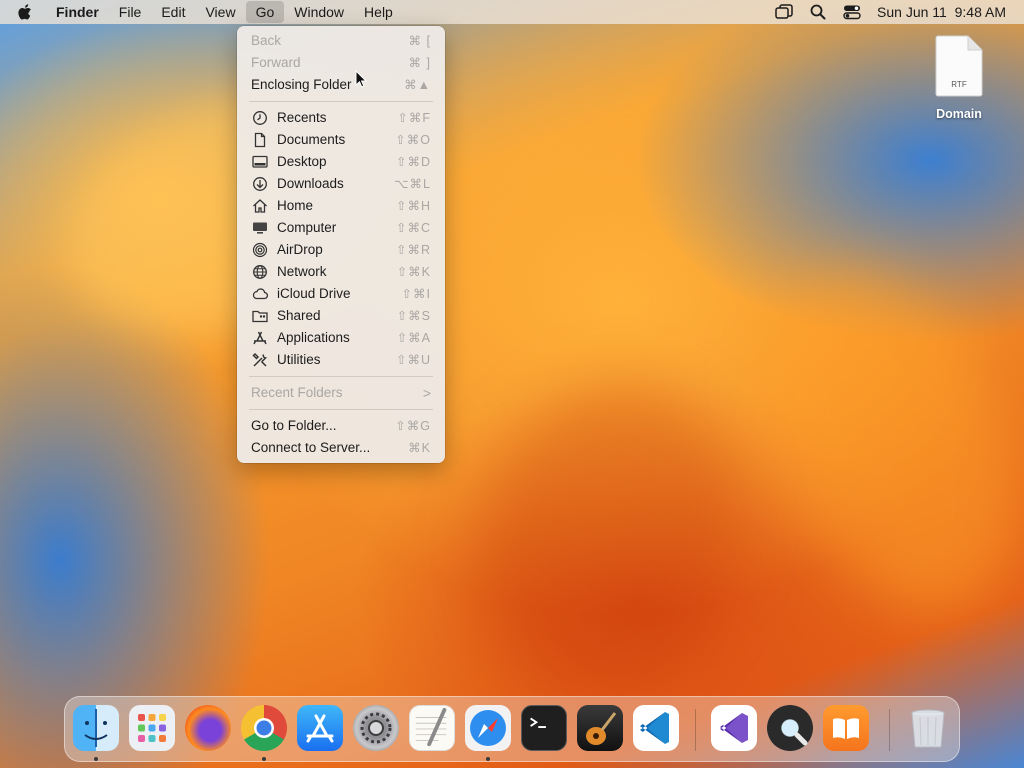  Describe the element at coordinates (260, 184) in the screenshot. I see `download-icon` at that location.